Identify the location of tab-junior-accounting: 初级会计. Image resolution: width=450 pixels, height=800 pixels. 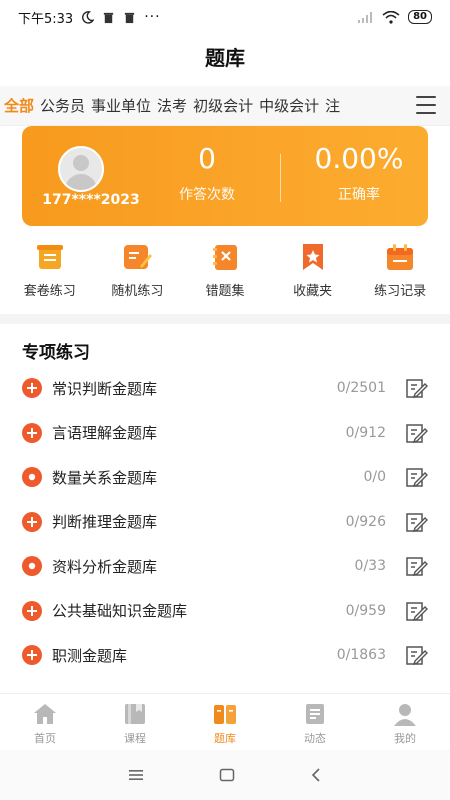
(223, 105).